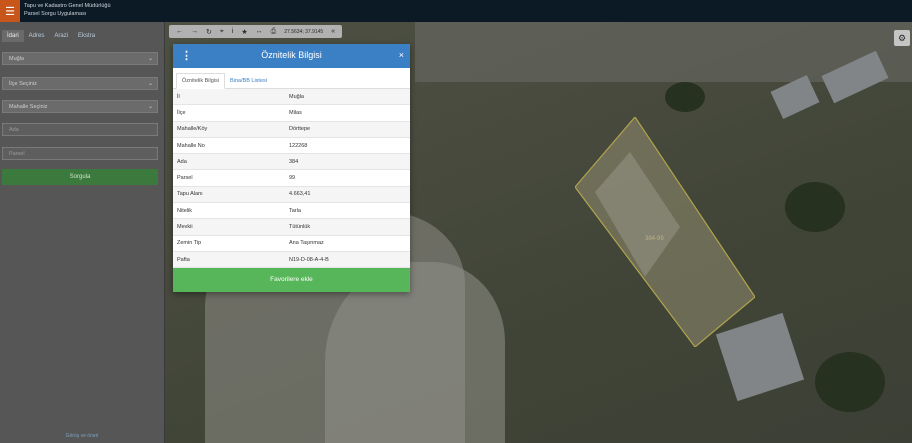 This screenshot has width=912, height=443. What do you see at coordinates (347, 260) in the screenshot?
I see `attr-value: N19-D-08-A-4-B` at bounding box center [347, 260].